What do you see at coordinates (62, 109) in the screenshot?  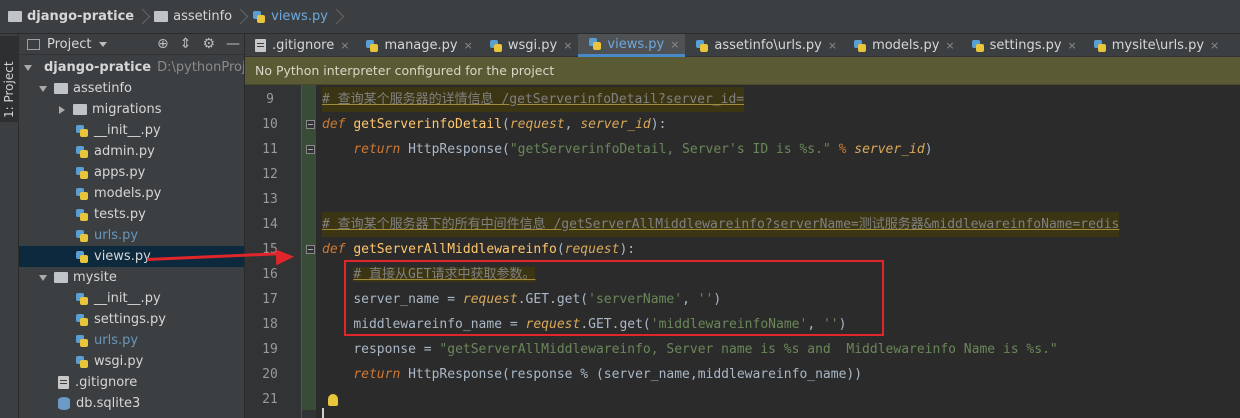 I see `collapse-arrow-icon` at bounding box center [62, 109].